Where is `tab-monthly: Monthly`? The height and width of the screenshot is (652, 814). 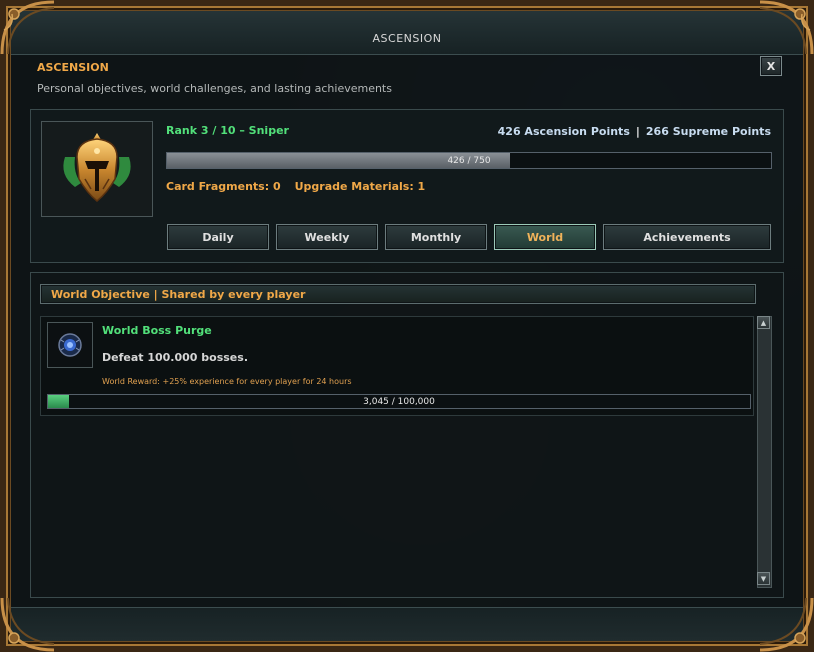
tab-monthly: Monthly is located at coordinates (436, 237).